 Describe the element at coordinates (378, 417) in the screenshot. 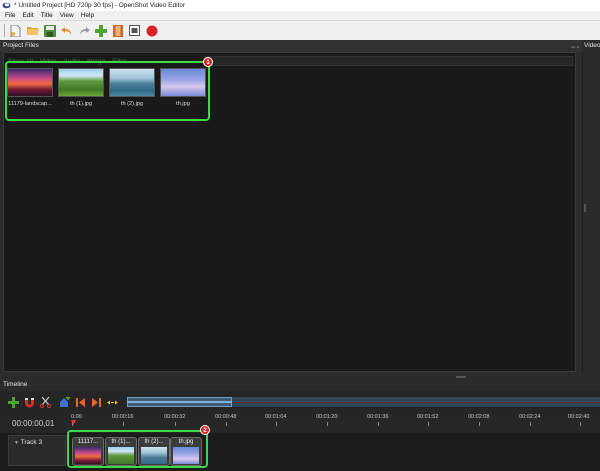

I see `ruler-label: 00:01:36` at that location.